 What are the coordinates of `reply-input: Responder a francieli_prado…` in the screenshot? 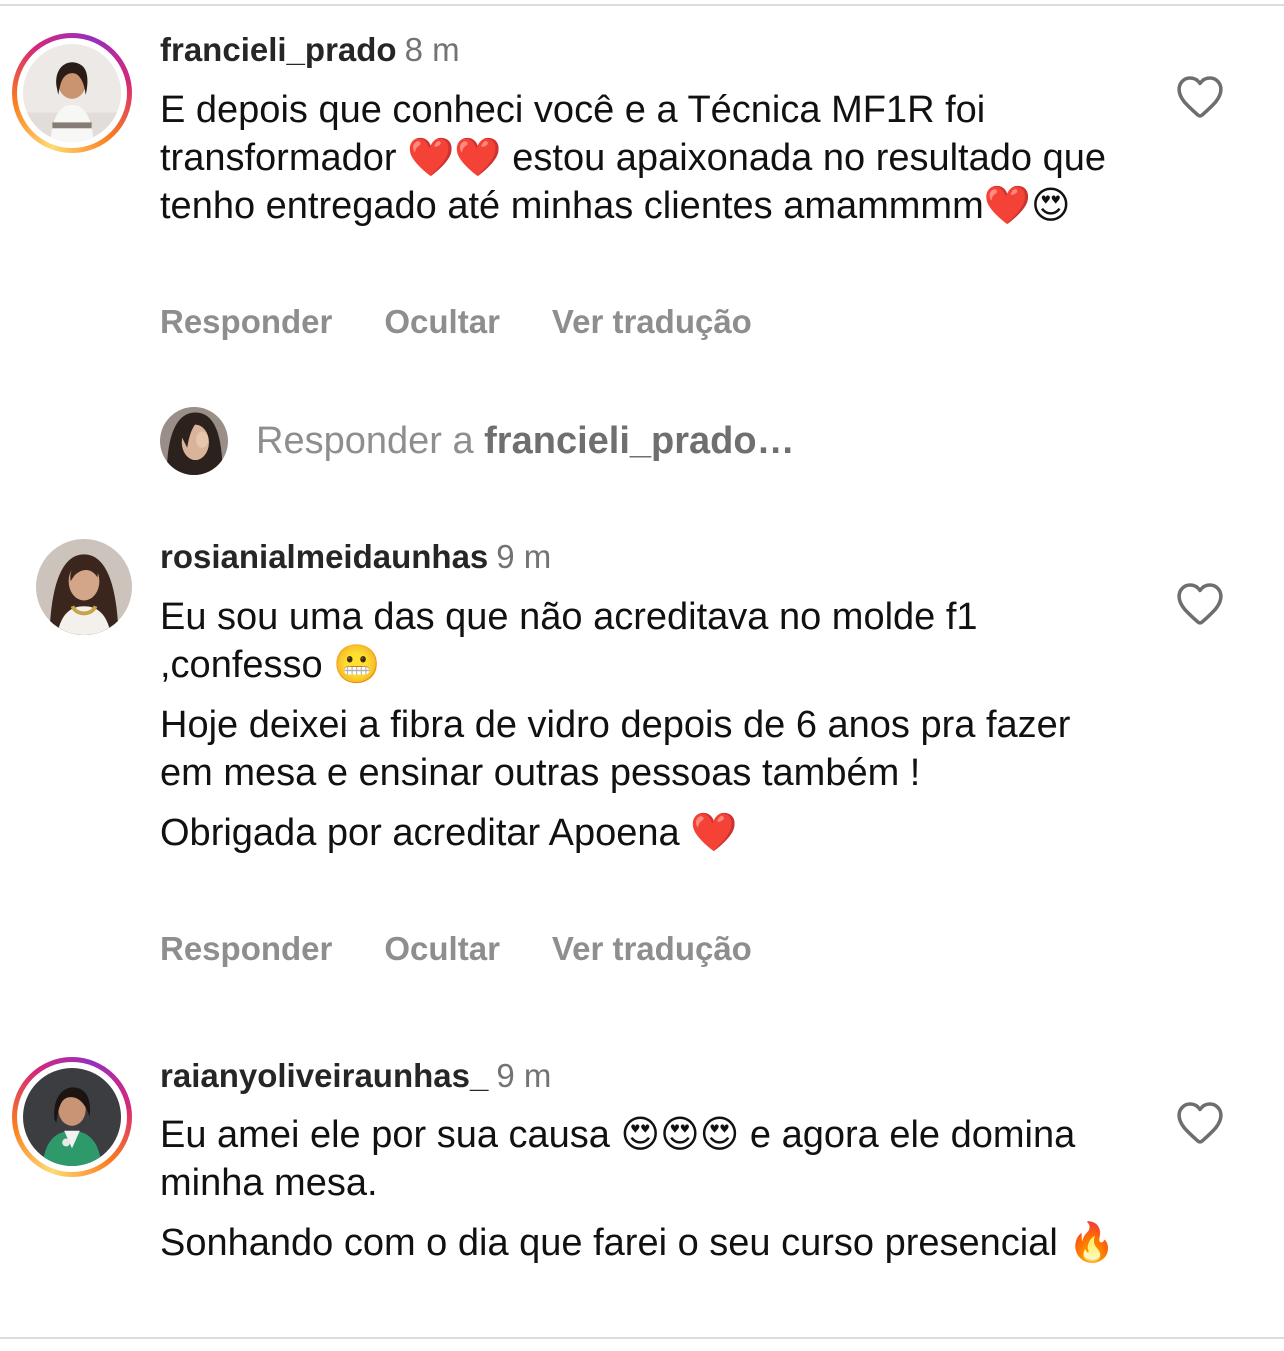 It's located at (525, 441).